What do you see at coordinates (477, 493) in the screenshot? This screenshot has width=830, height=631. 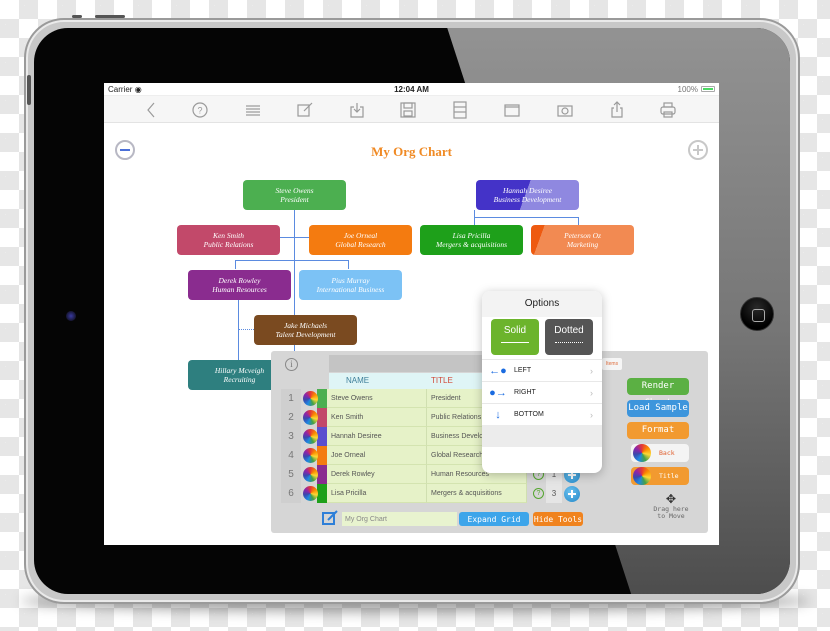 I see `cell-title: Mergers & acquisitions` at bounding box center [477, 493].